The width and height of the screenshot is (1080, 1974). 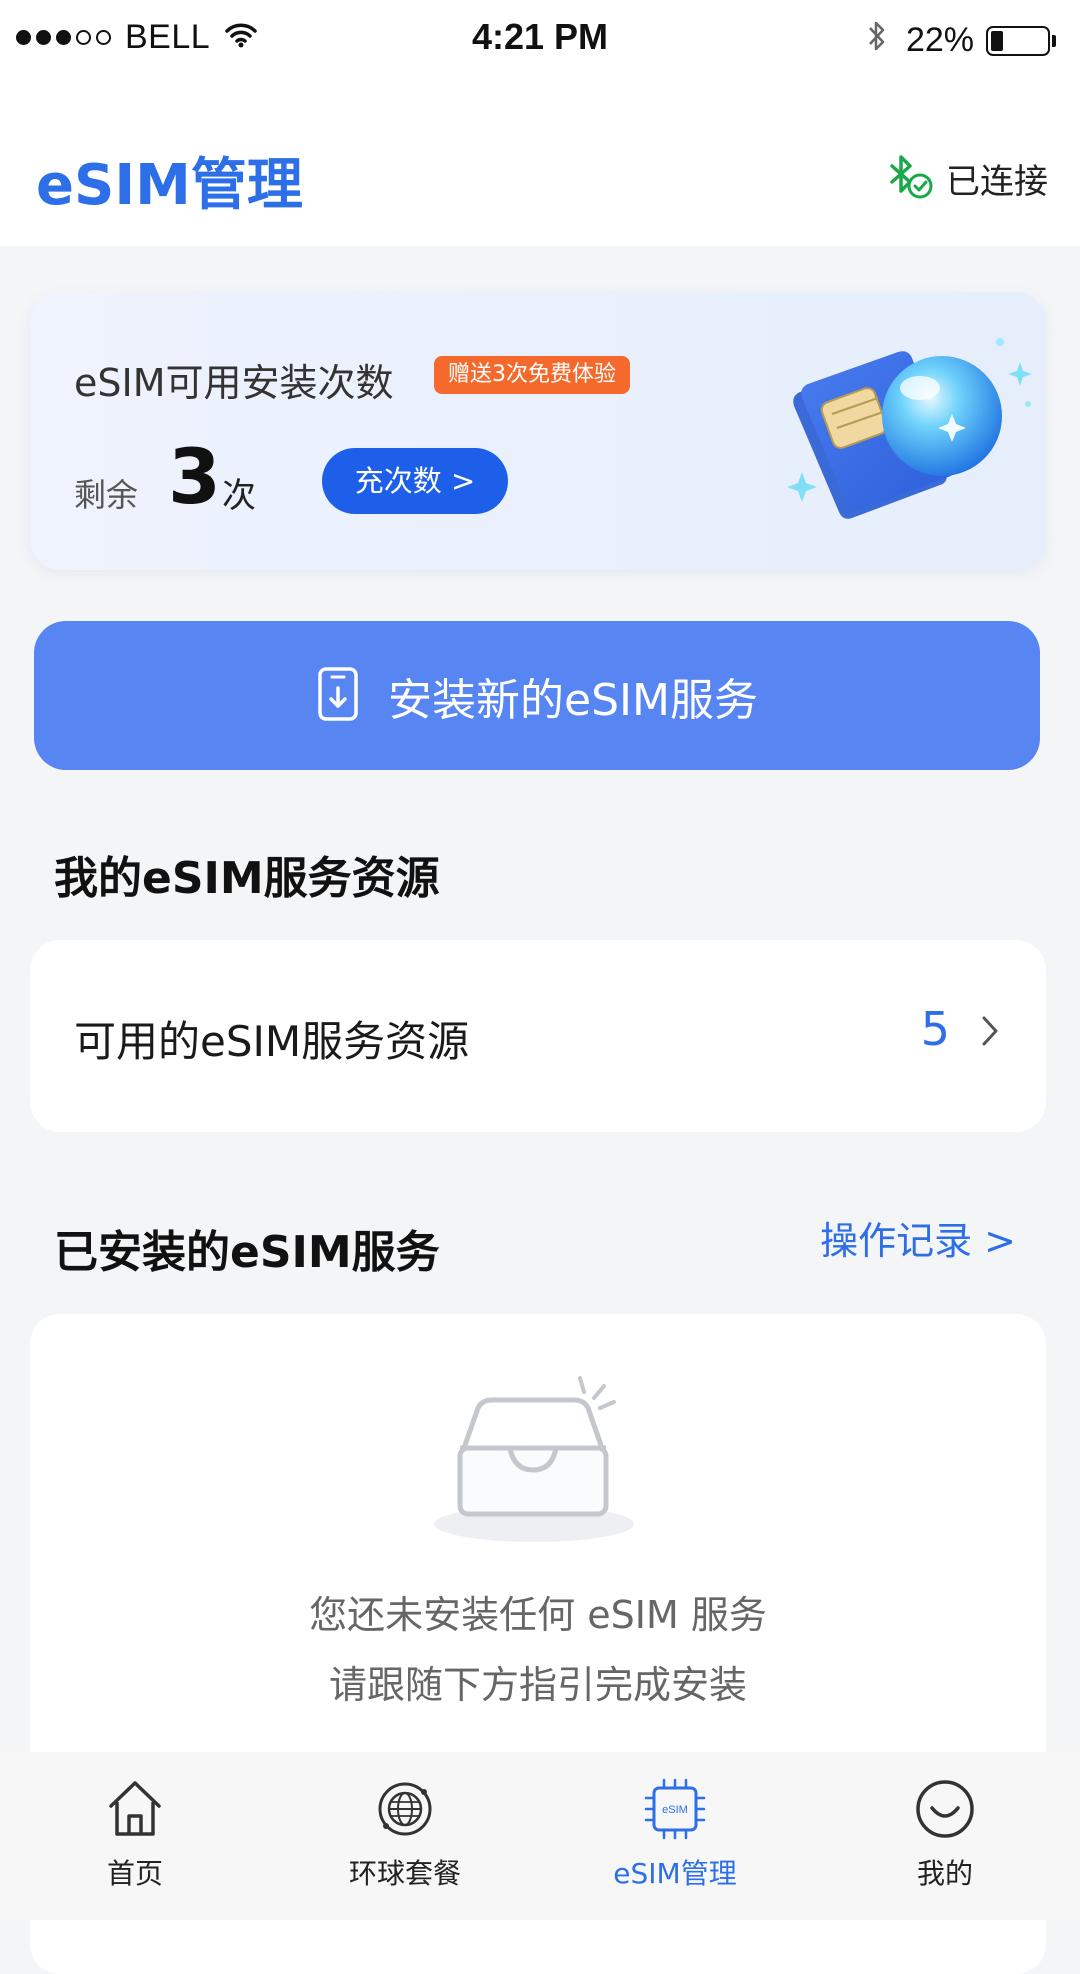 I want to click on tab-esim-management: eSIM eSIM管理, so click(x=675, y=1836).